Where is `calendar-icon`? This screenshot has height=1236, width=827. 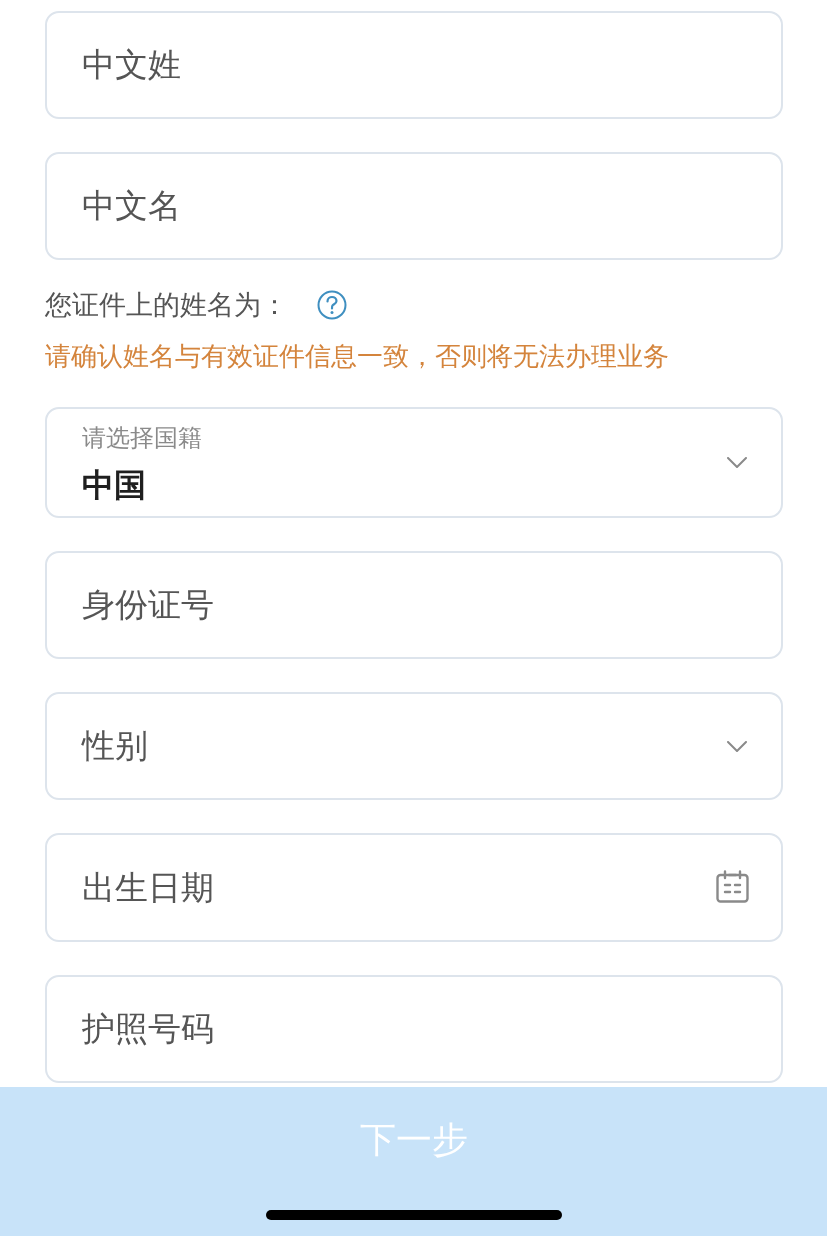 calendar-icon is located at coordinates (732, 886).